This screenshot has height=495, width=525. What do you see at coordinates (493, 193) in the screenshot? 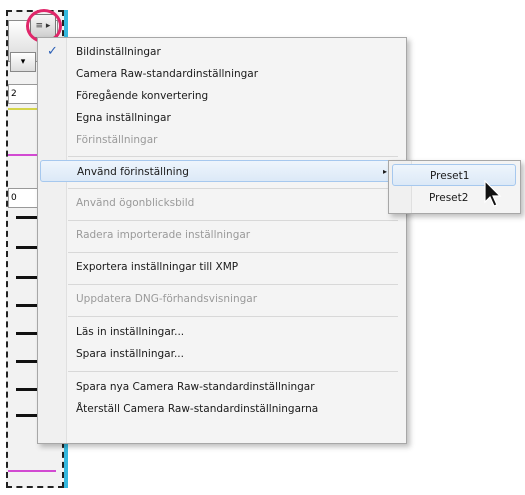
I see `mouse-cursor-icon` at bounding box center [493, 193].